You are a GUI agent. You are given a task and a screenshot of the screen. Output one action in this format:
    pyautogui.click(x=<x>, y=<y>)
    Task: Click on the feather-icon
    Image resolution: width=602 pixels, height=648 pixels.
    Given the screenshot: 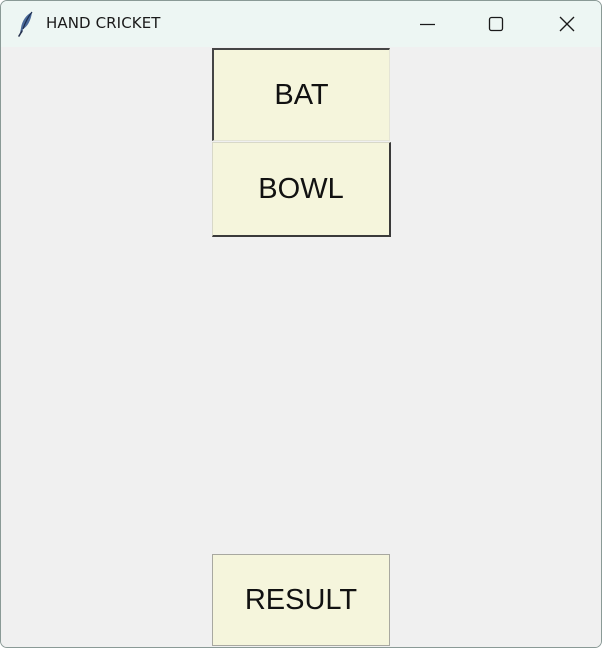 What is the action you would take?
    pyautogui.click(x=26, y=24)
    